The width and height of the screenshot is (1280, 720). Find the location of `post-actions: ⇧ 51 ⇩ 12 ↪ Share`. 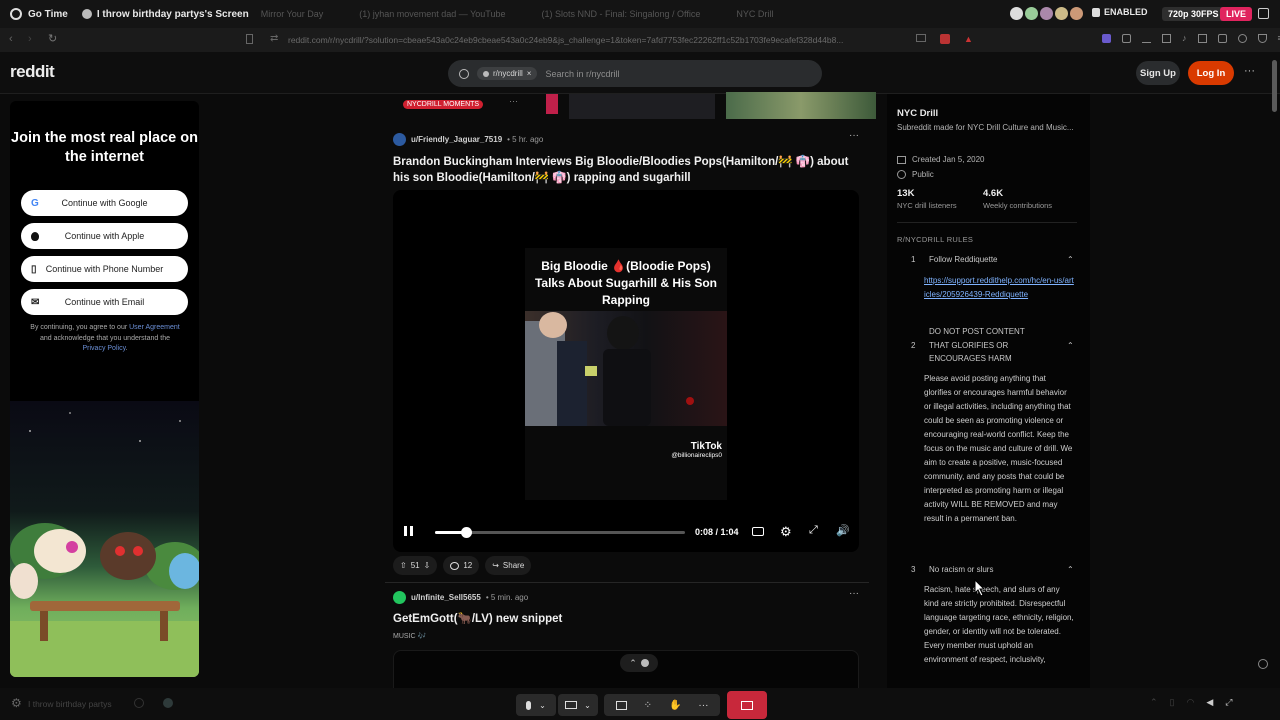

post-actions: ⇧ 51 ⇩ 12 ↪ Share is located at coordinates (462, 565).